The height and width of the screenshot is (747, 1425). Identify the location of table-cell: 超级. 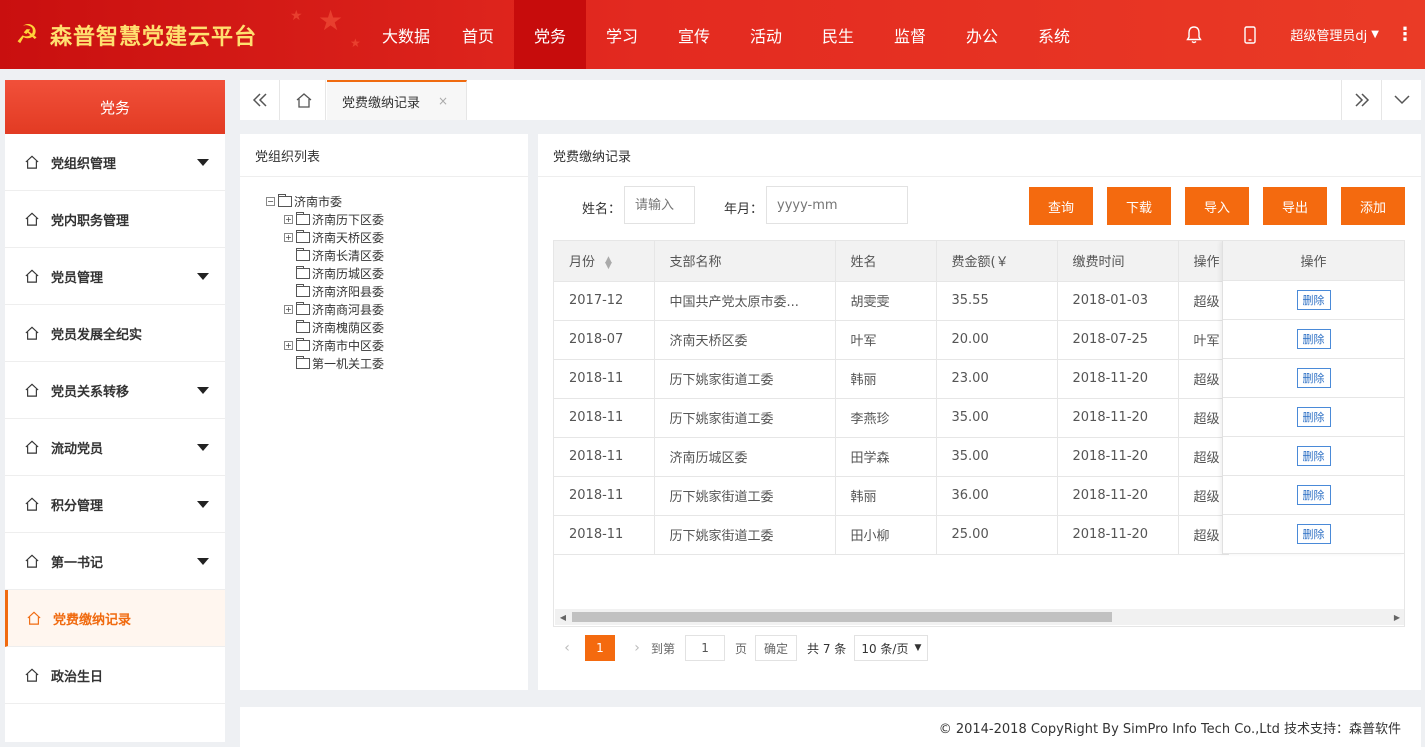
(1203, 496).